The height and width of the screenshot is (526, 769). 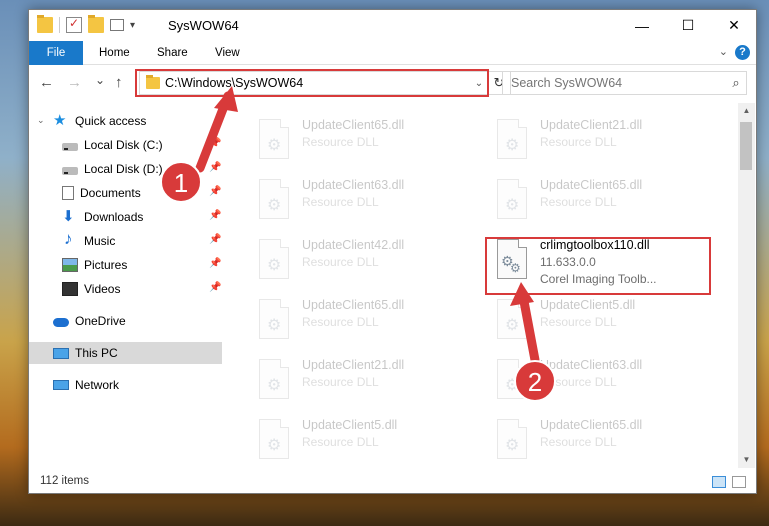 I want to click on properties-icon, so click(x=74, y=24).